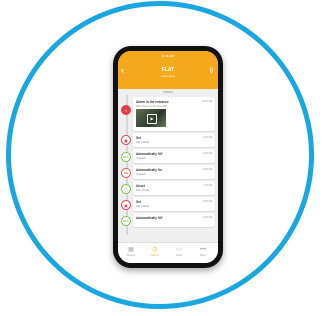  I want to click on event-time: 8:00 AM, so click(207, 169).